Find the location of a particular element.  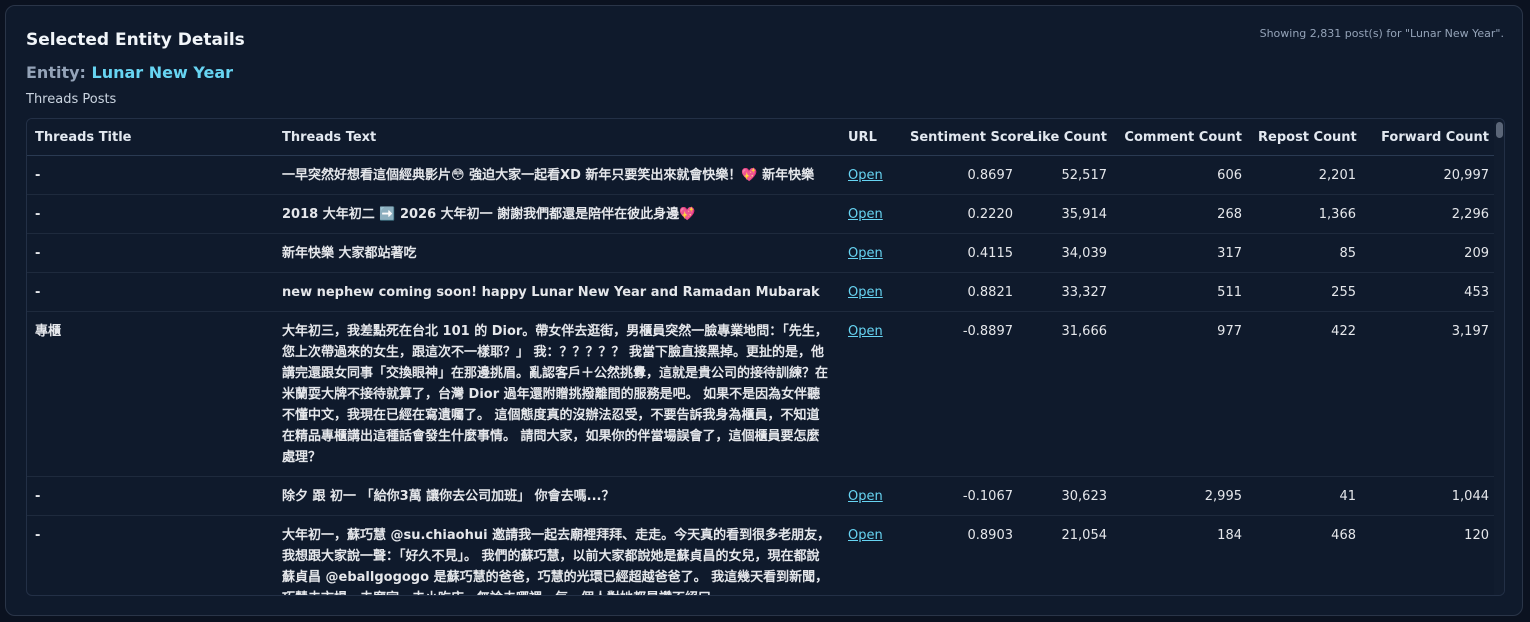

repost-count: 1,366 is located at coordinates (1307, 214).